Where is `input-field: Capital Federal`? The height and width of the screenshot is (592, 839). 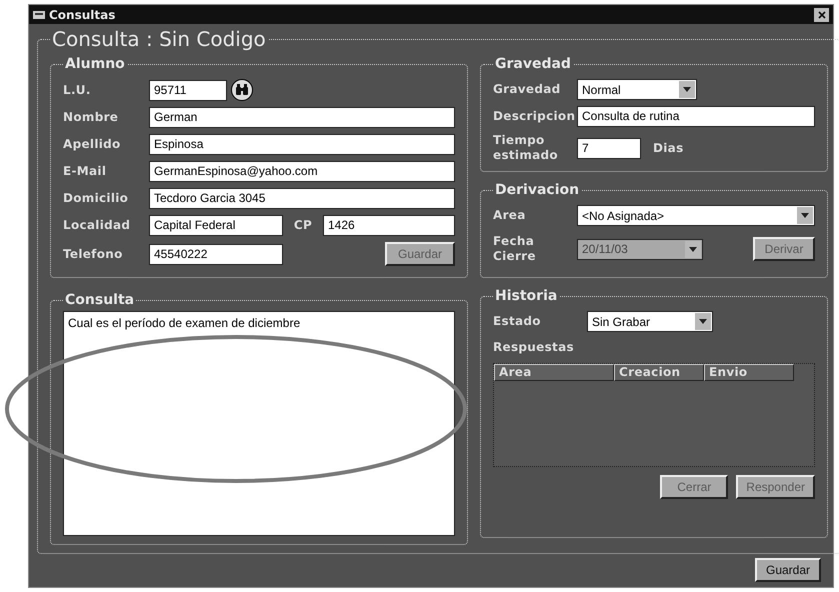 input-field: Capital Federal is located at coordinates (216, 225).